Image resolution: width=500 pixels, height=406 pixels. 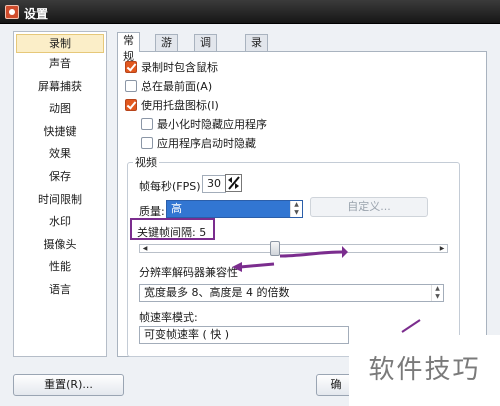 I want to click on include-cursor-checkbox: 录制时包含鼠标, so click(x=171, y=69).